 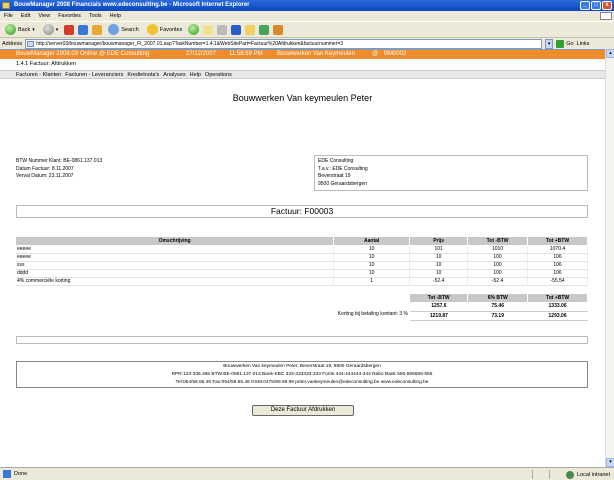 I want to click on back-button: Back ▾, so click(x=20, y=29).